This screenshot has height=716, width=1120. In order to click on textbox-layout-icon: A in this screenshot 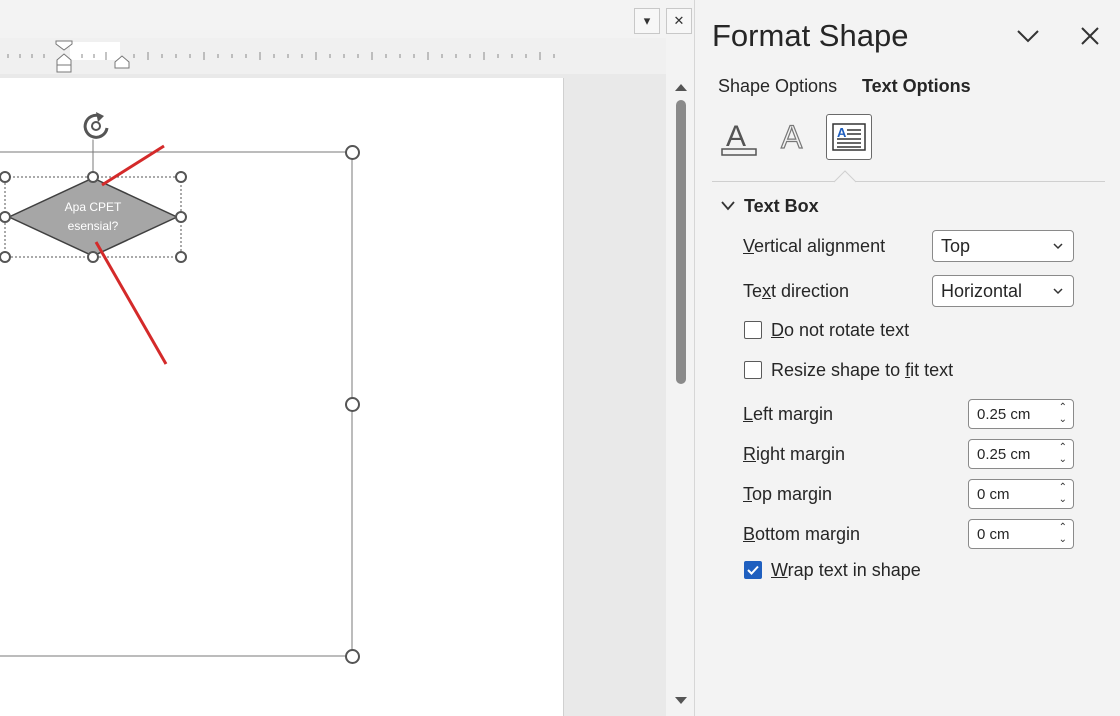, I will do `click(849, 137)`.